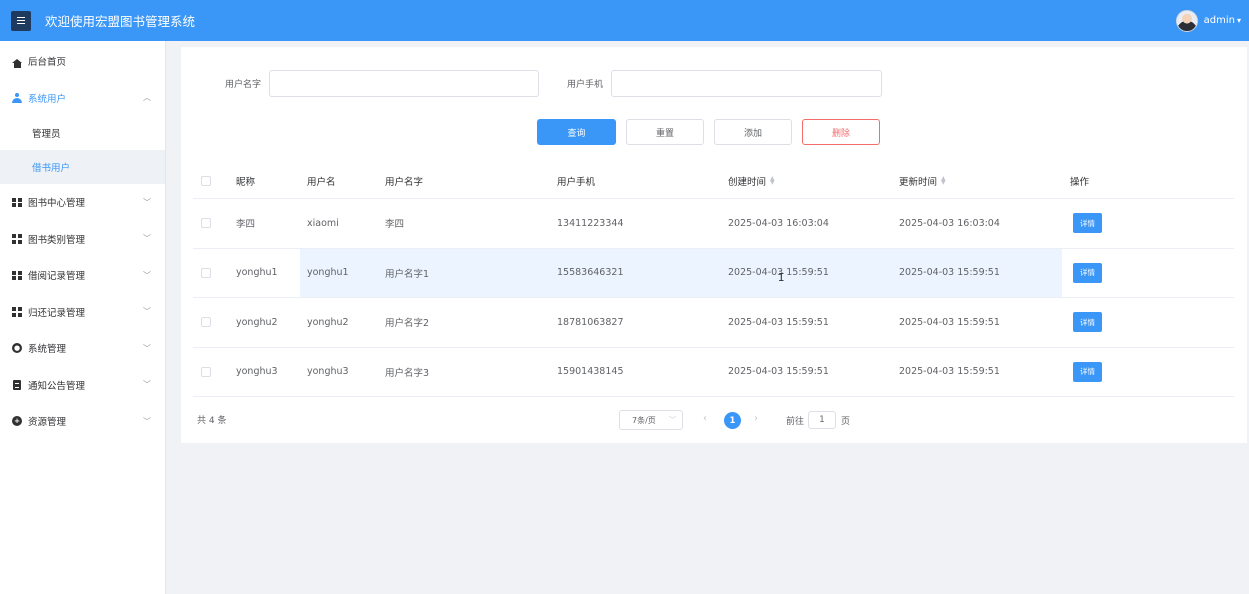  I want to click on sidebar-item-label: 通知公告管理, so click(57, 386).